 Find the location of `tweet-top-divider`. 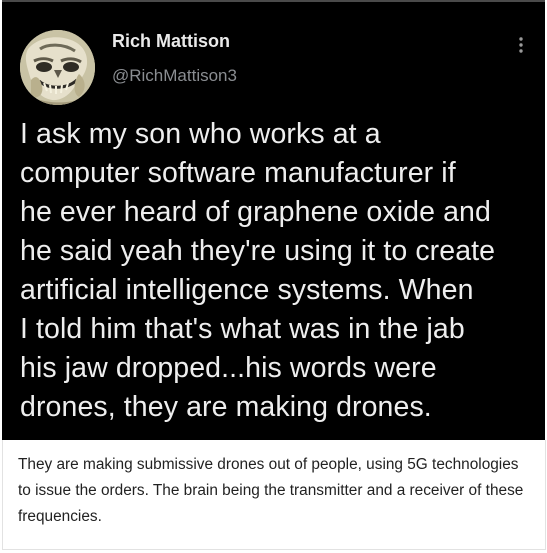

tweet-top-divider is located at coordinates (273, 1).